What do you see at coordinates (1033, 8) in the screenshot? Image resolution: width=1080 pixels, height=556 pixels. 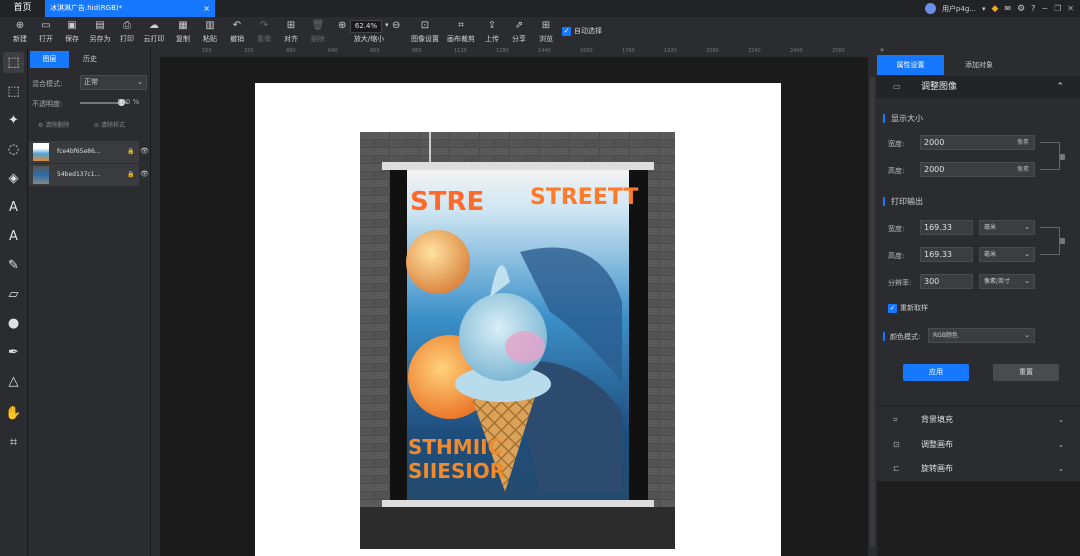 I see `help-icon: ?` at bounding box center [1033, 8].